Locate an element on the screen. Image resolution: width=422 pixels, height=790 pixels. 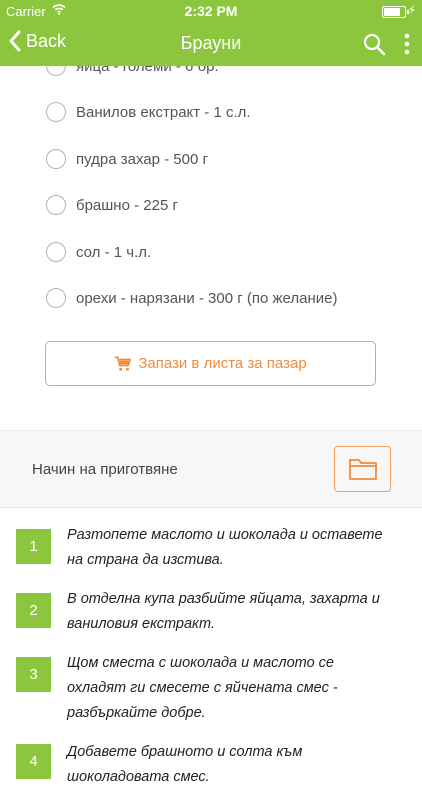
status-bar: Carrier 2:32 PM ⚡ is located at coordinates (211, 11).